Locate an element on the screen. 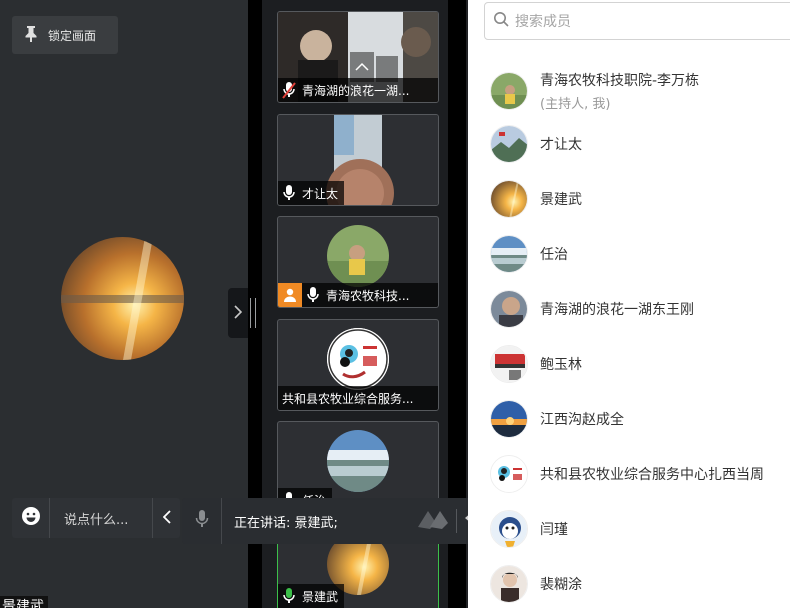 The width and height of the screenshot is (790, 608). member-name: 裴糊涂 is located at coordinates (561, 585).